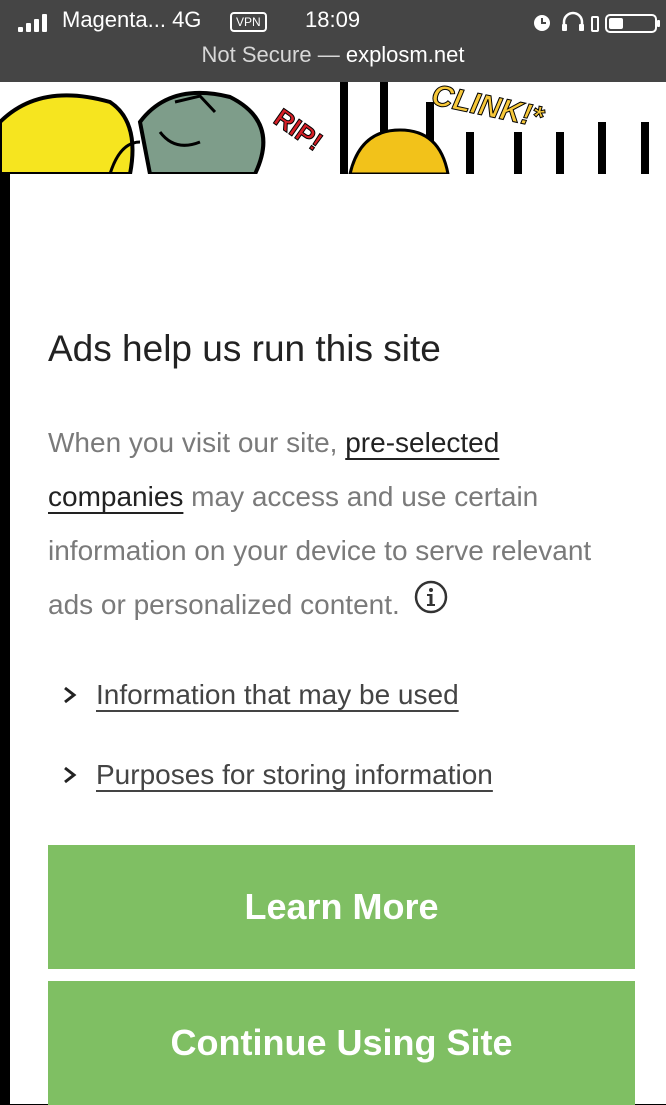 Image resolution: width=666 pixels, height=1105 pixels. Describe the element at coordinates (431, 597) in the screenshot. I see `info-icon` at that location.